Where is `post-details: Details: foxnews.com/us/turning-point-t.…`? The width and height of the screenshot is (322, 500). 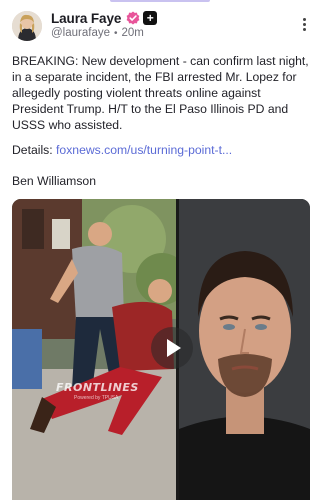 post-details: Details: foxnews.com/us/turning-point-t.… is located at coordinates (163, 150).